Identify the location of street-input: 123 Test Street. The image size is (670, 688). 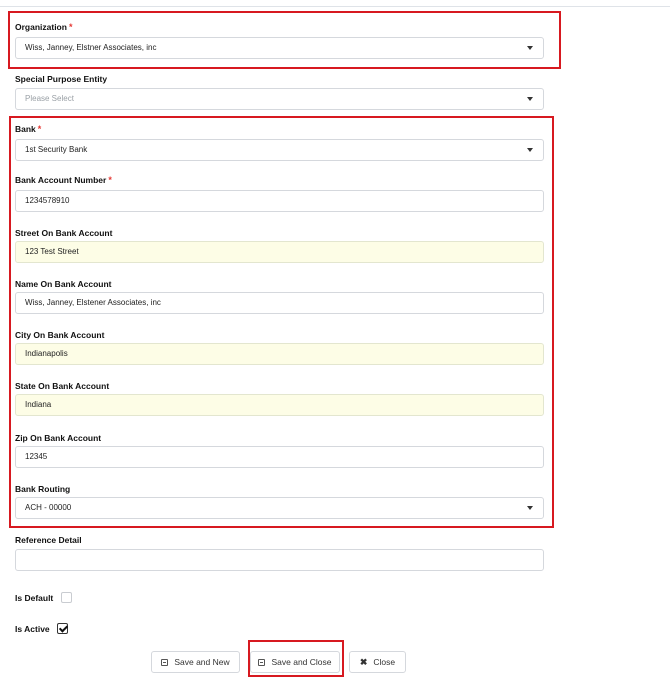
(279, 252).